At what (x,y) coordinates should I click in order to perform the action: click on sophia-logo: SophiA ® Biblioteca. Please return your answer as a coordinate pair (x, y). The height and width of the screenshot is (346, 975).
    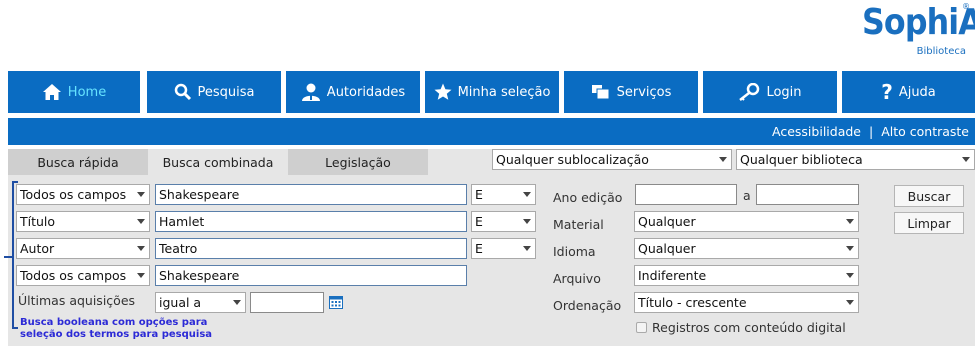
    Looking at the image, I should click on (918, 33).